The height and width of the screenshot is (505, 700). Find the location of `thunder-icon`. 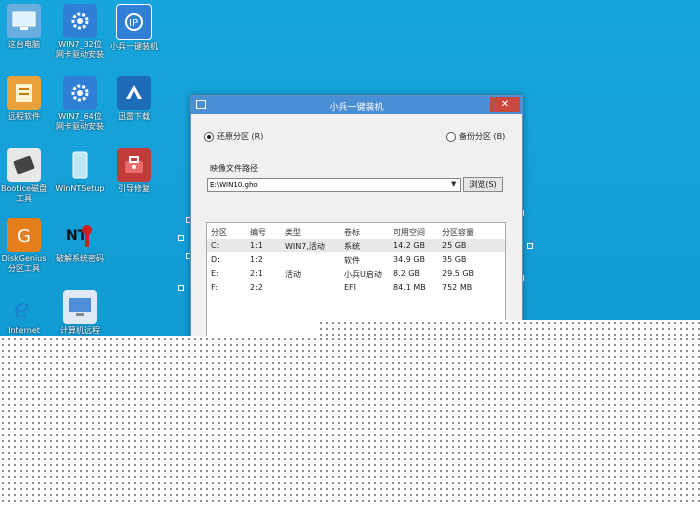

thunder-icon is located at coordinates (134, 93).